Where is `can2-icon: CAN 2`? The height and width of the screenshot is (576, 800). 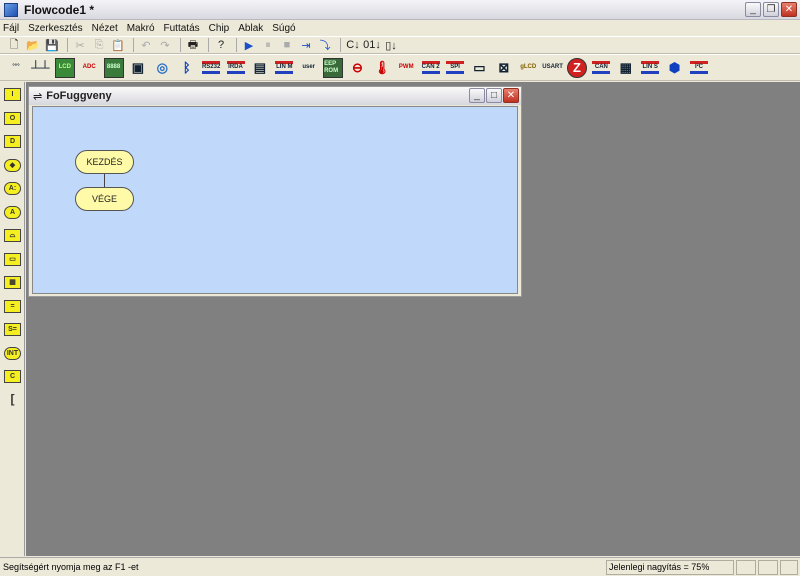 can2-icon: CAN 2 is located at coordinates (431, 68).